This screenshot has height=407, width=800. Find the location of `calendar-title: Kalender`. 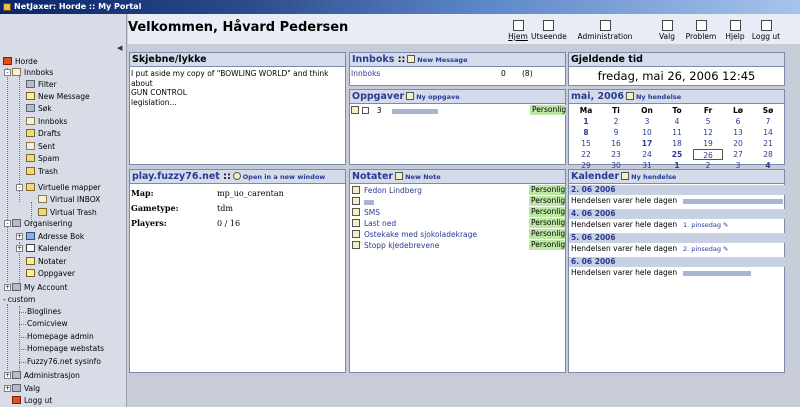

calendar-title: Kalender is located at coordinates (595, 176).